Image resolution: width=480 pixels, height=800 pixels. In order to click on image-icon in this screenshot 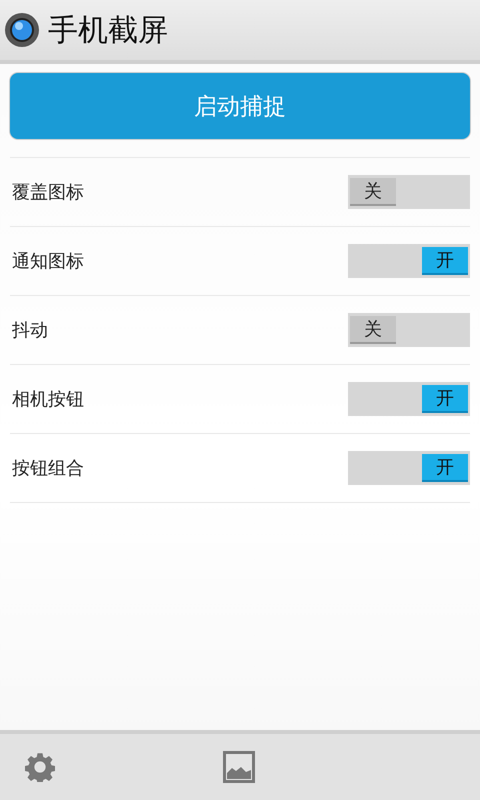, I will do `click(239, 767)`.